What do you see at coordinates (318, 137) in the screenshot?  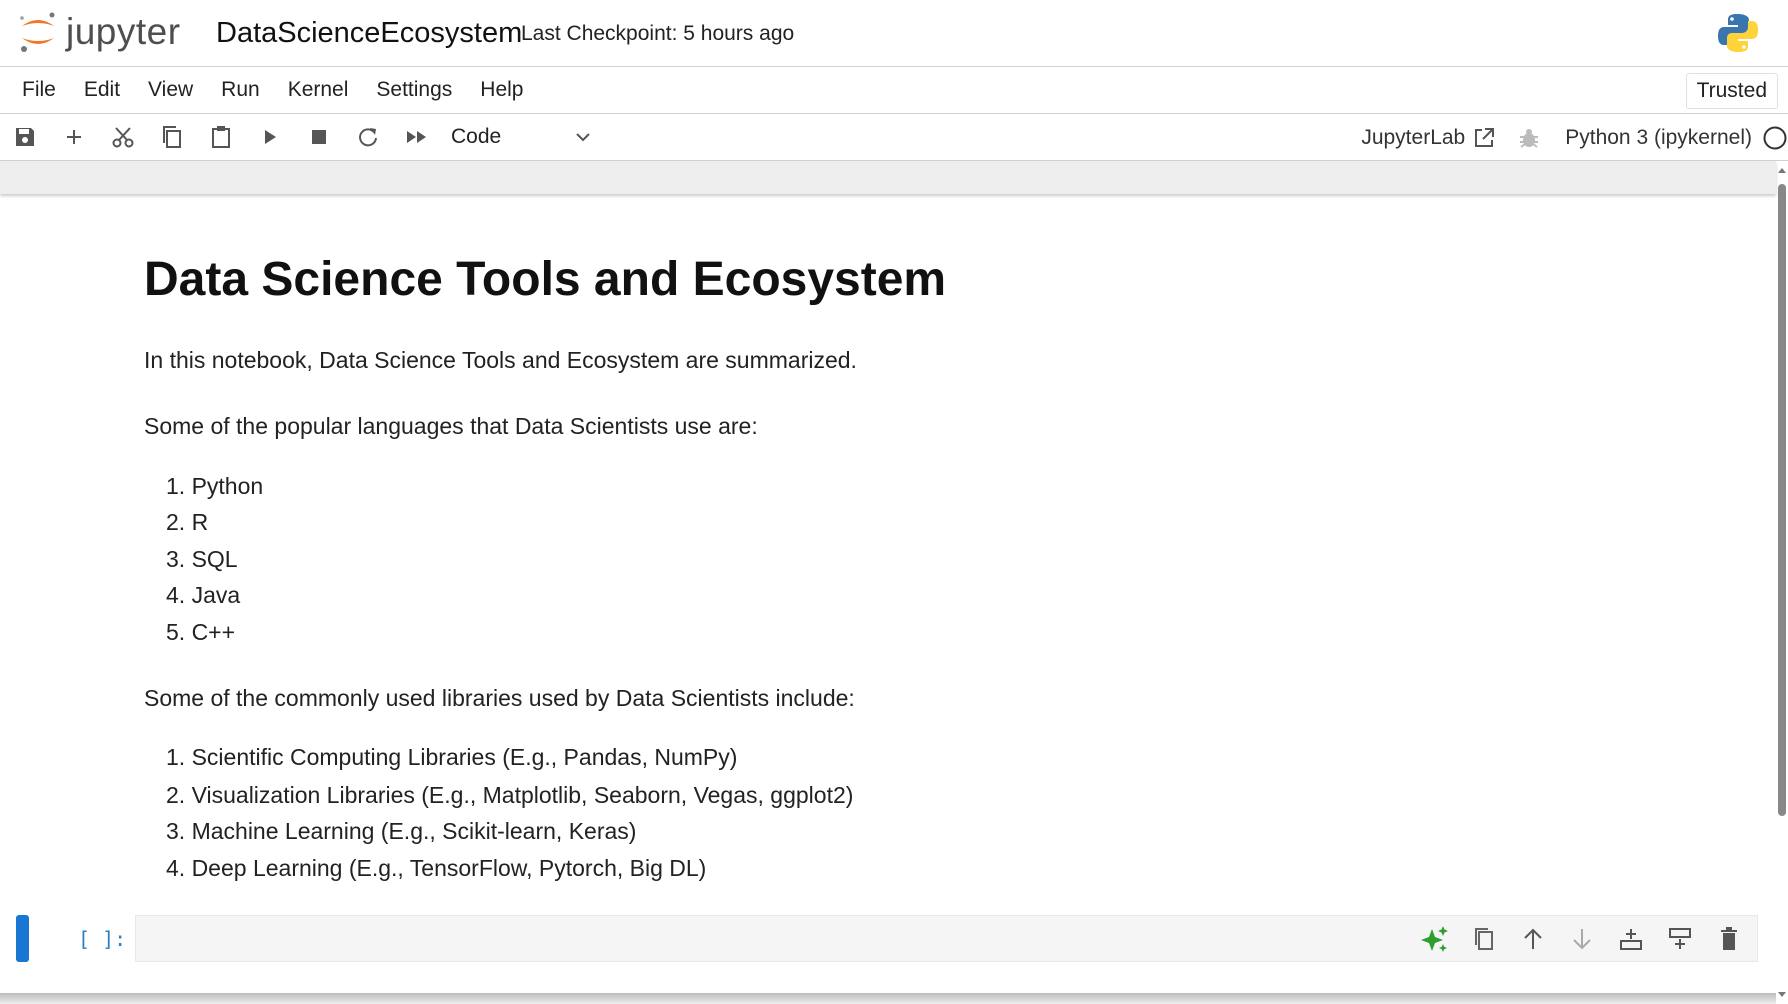 I see `stop-icon` at bounding box center [318, 137].